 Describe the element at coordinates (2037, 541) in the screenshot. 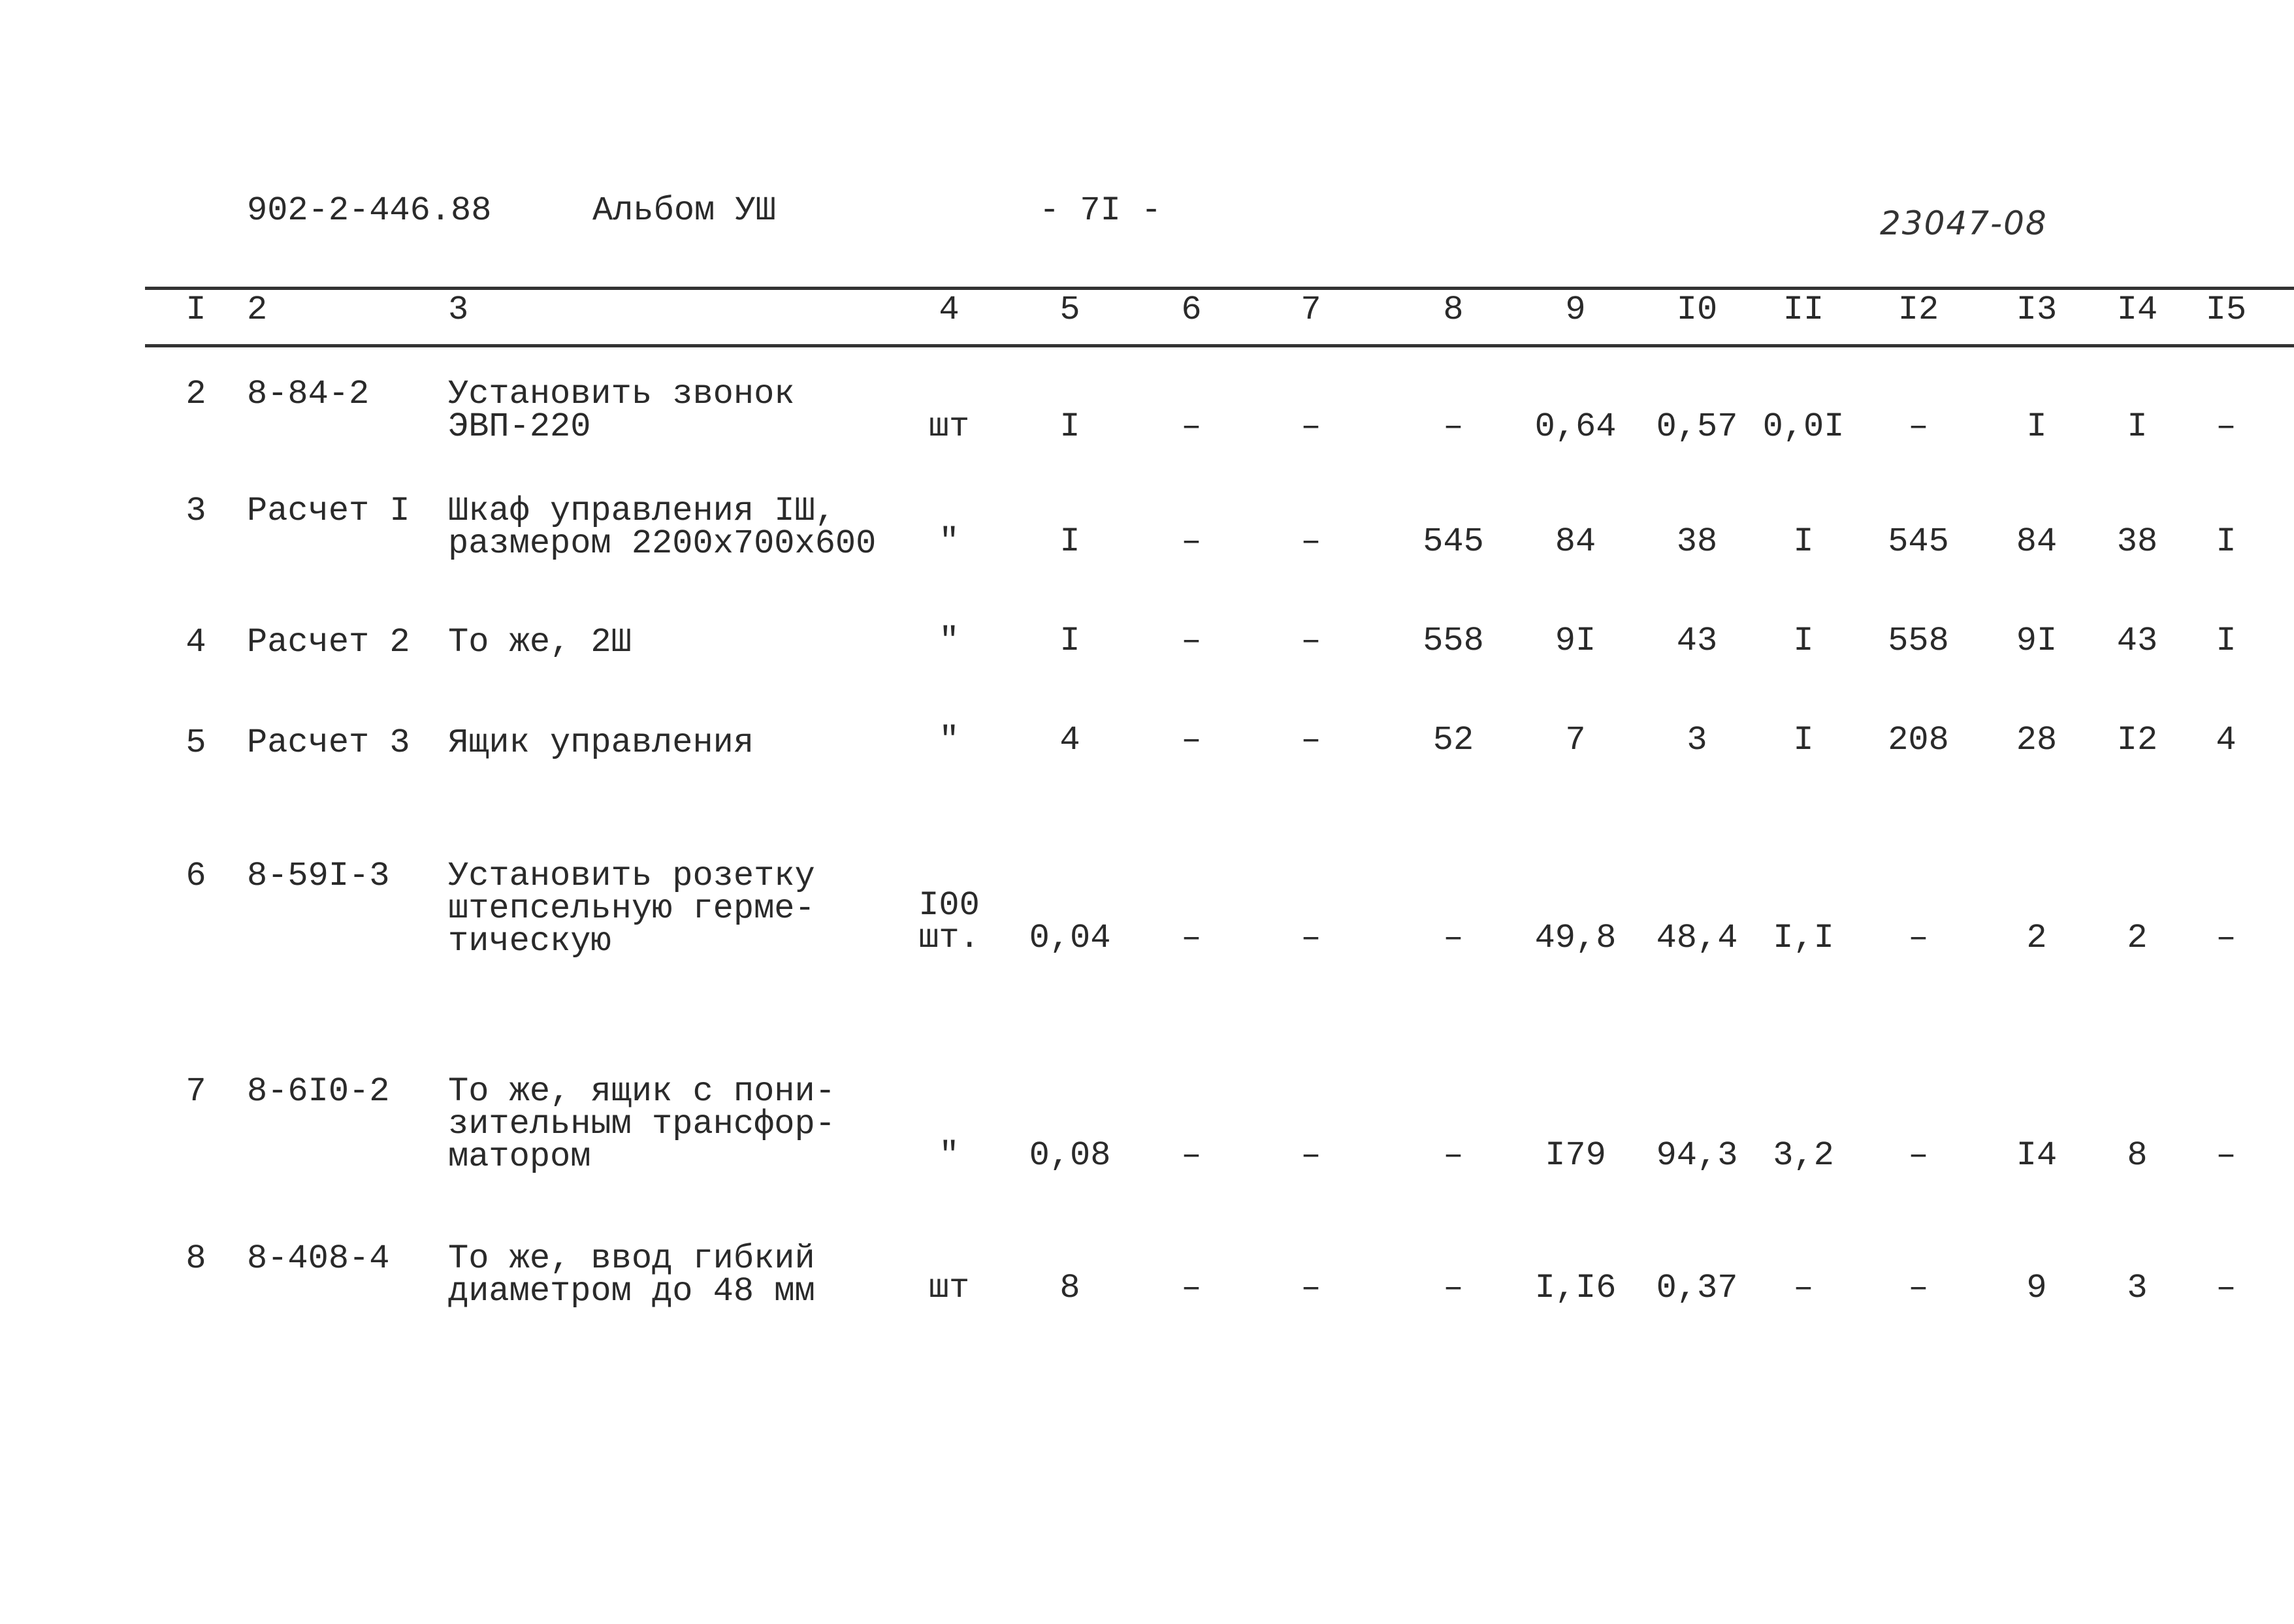

I see `row-value-col-13: 84` at that location.